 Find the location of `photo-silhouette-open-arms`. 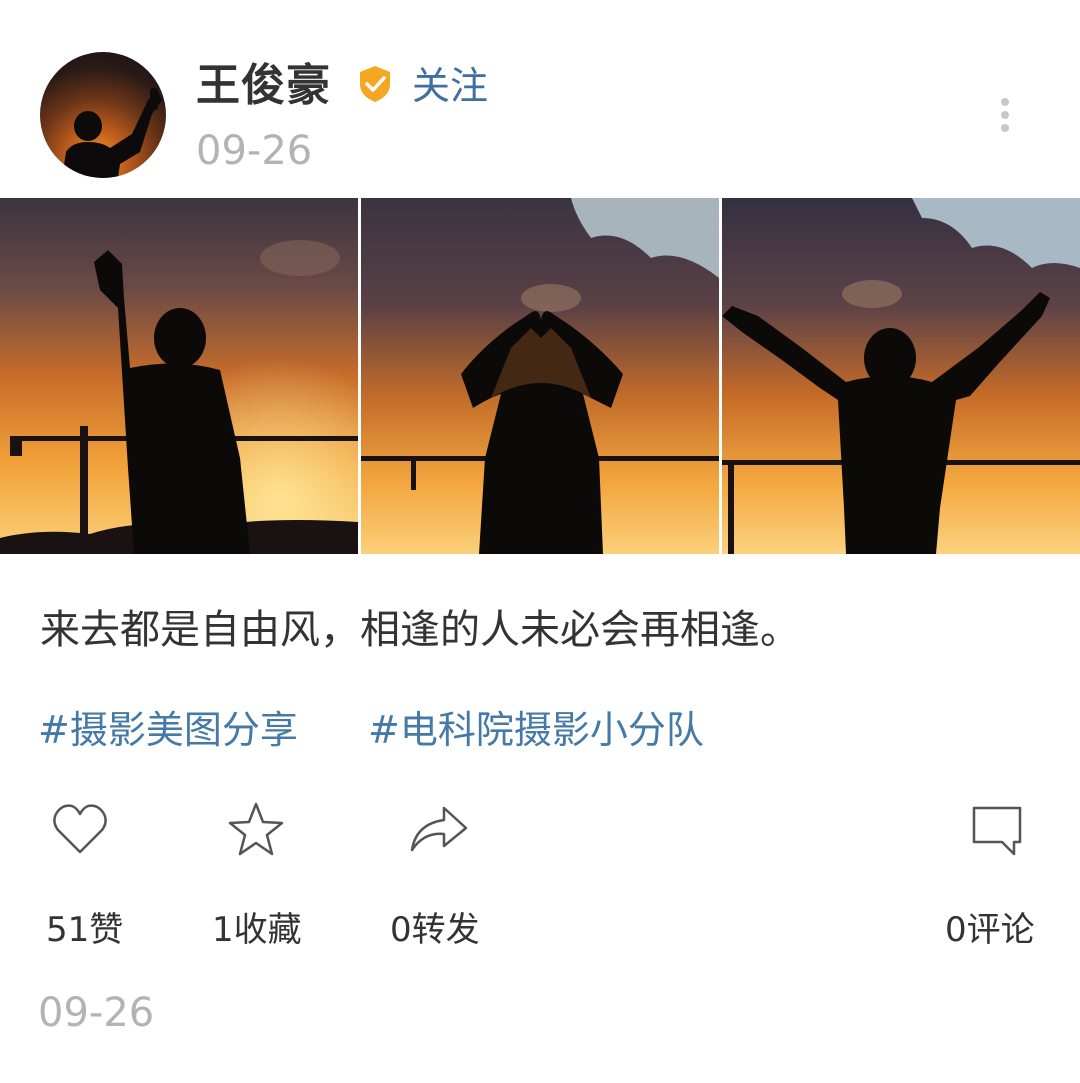

photo-silhouette-open-arms is located at coordinates (901, 376).